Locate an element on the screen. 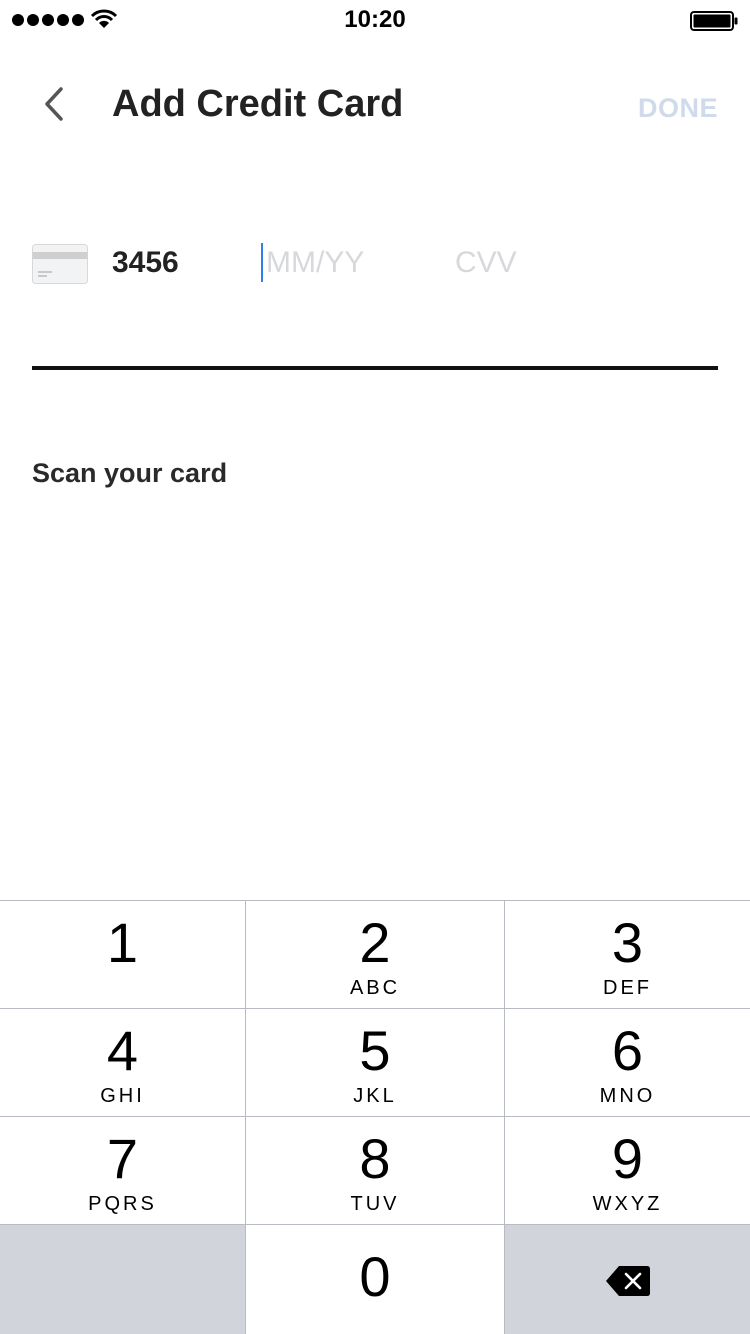 Image resolution: width=750 pixels, height=1334 pixels. key-6: 6 MNO is located at coordinates (627, 1062).